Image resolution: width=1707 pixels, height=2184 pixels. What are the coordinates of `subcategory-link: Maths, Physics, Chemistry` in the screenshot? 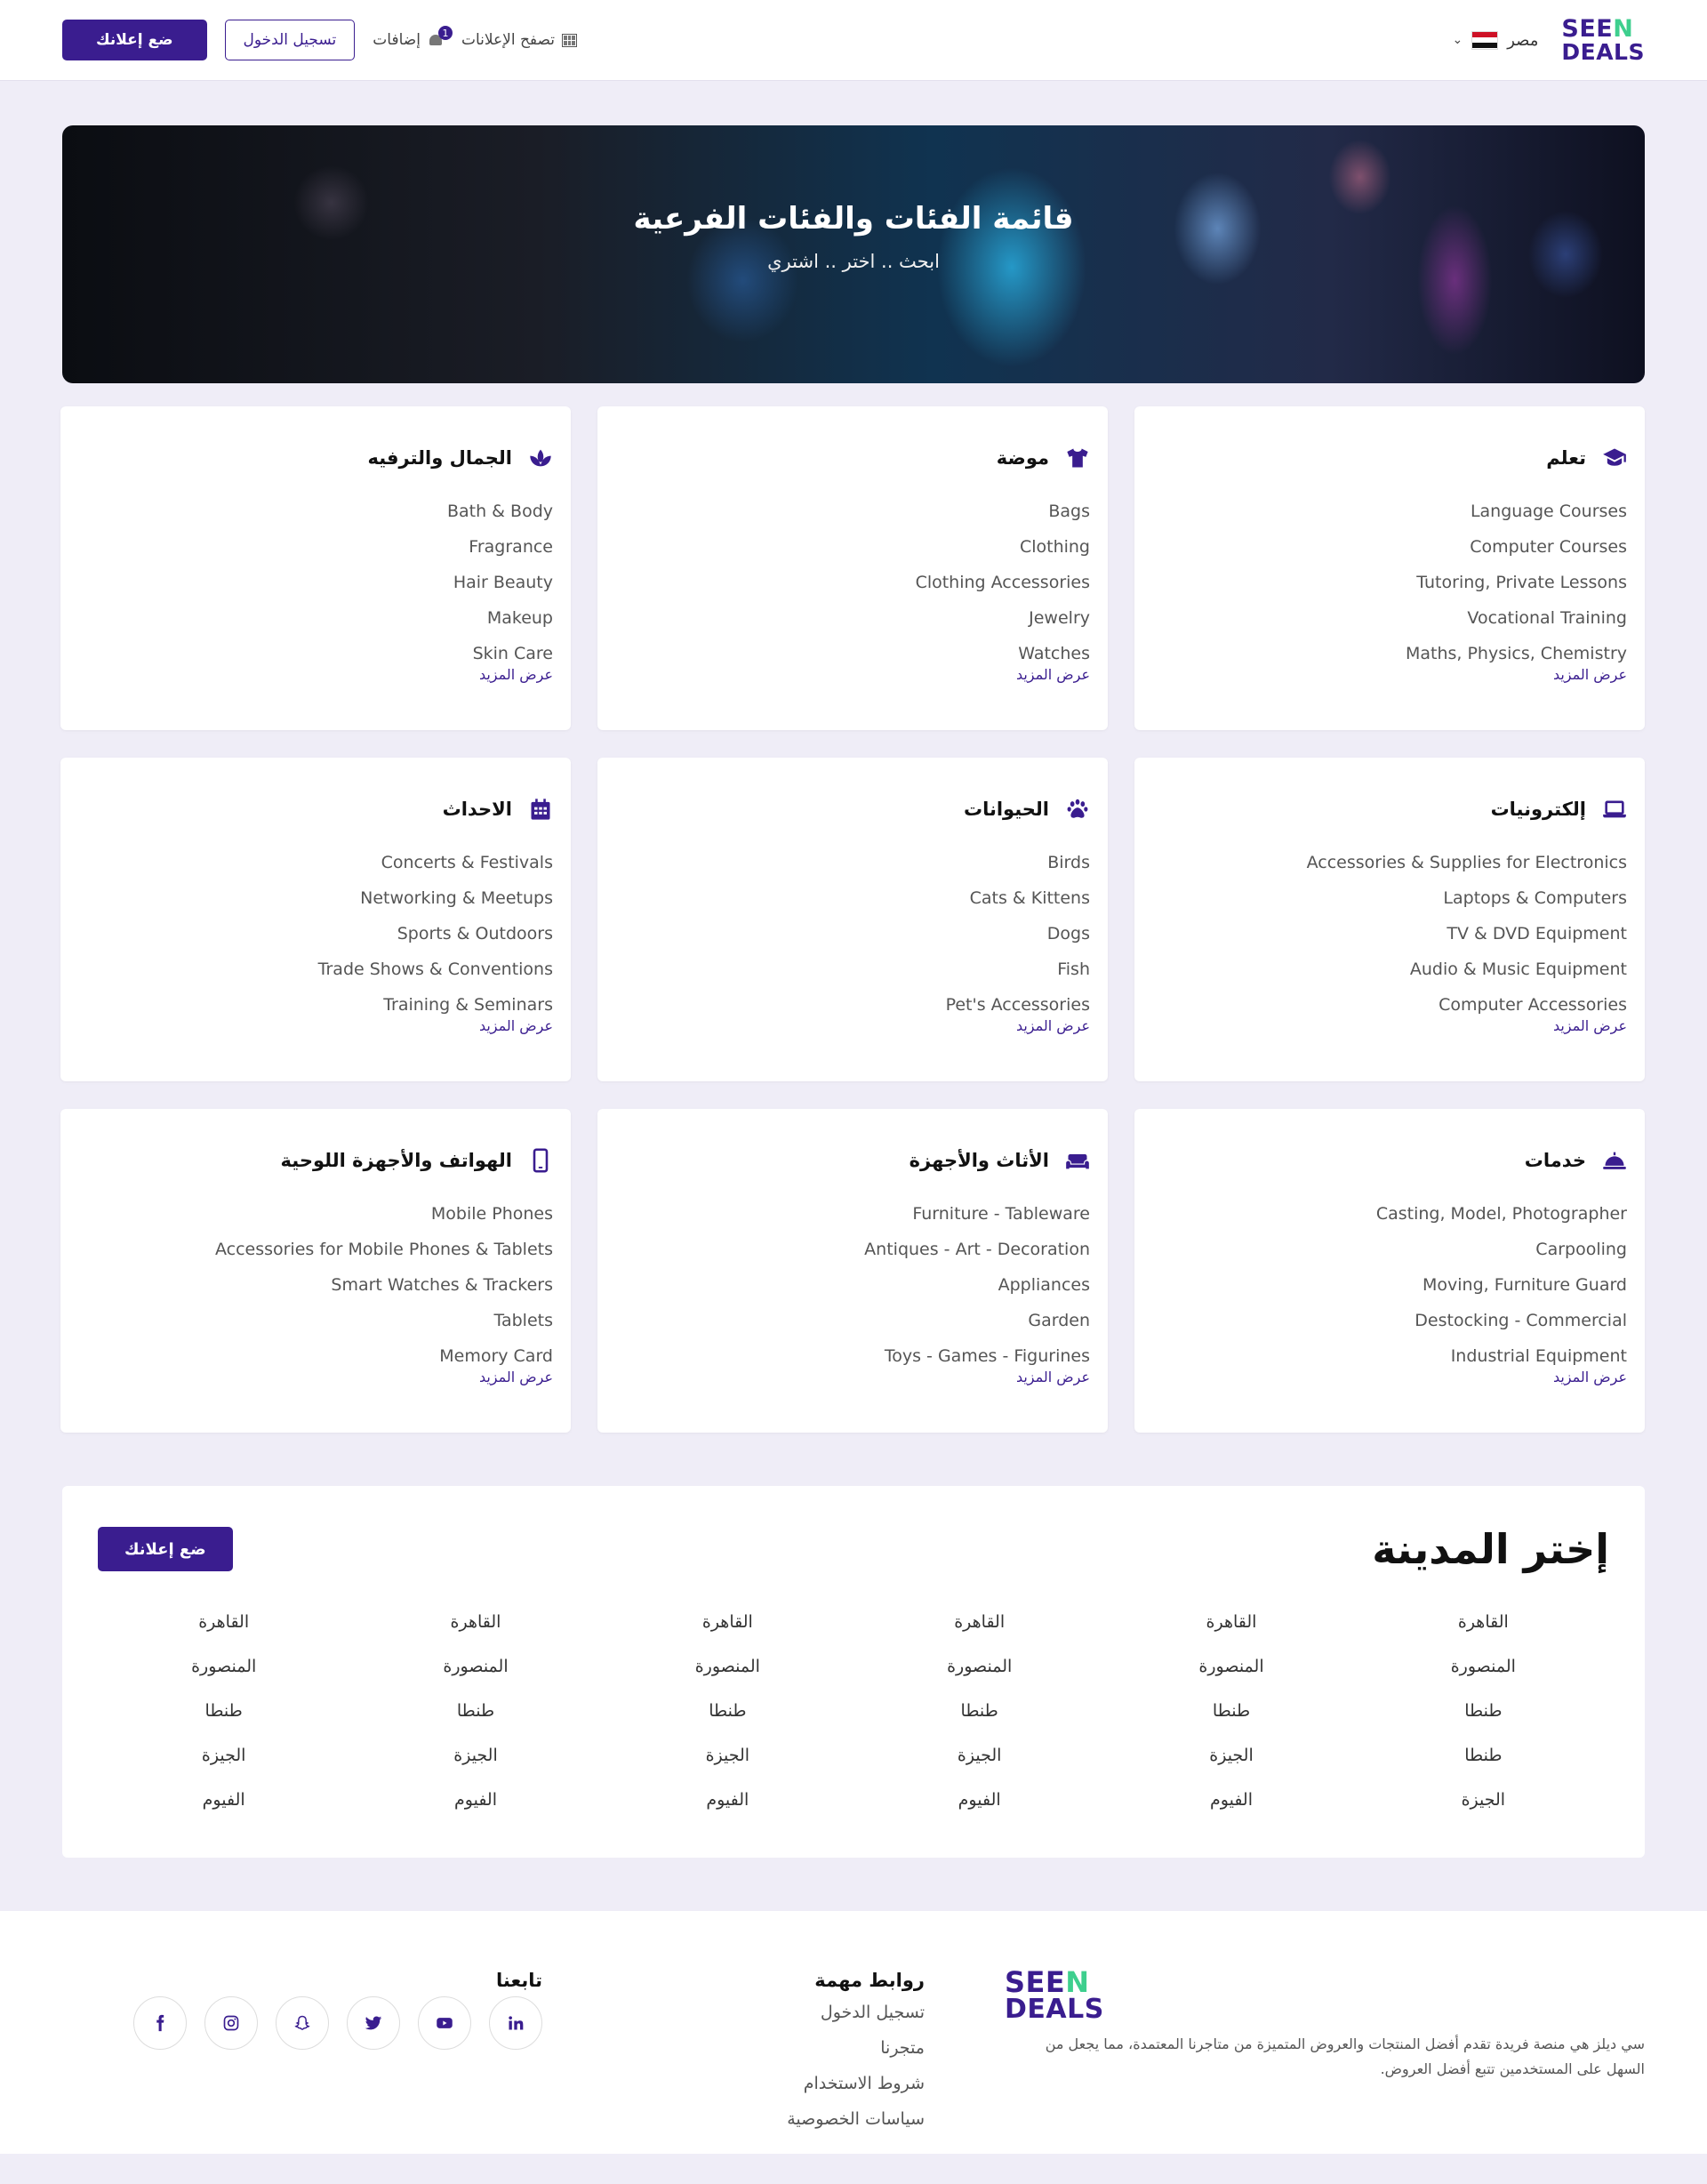 It's located at (1517, 653).